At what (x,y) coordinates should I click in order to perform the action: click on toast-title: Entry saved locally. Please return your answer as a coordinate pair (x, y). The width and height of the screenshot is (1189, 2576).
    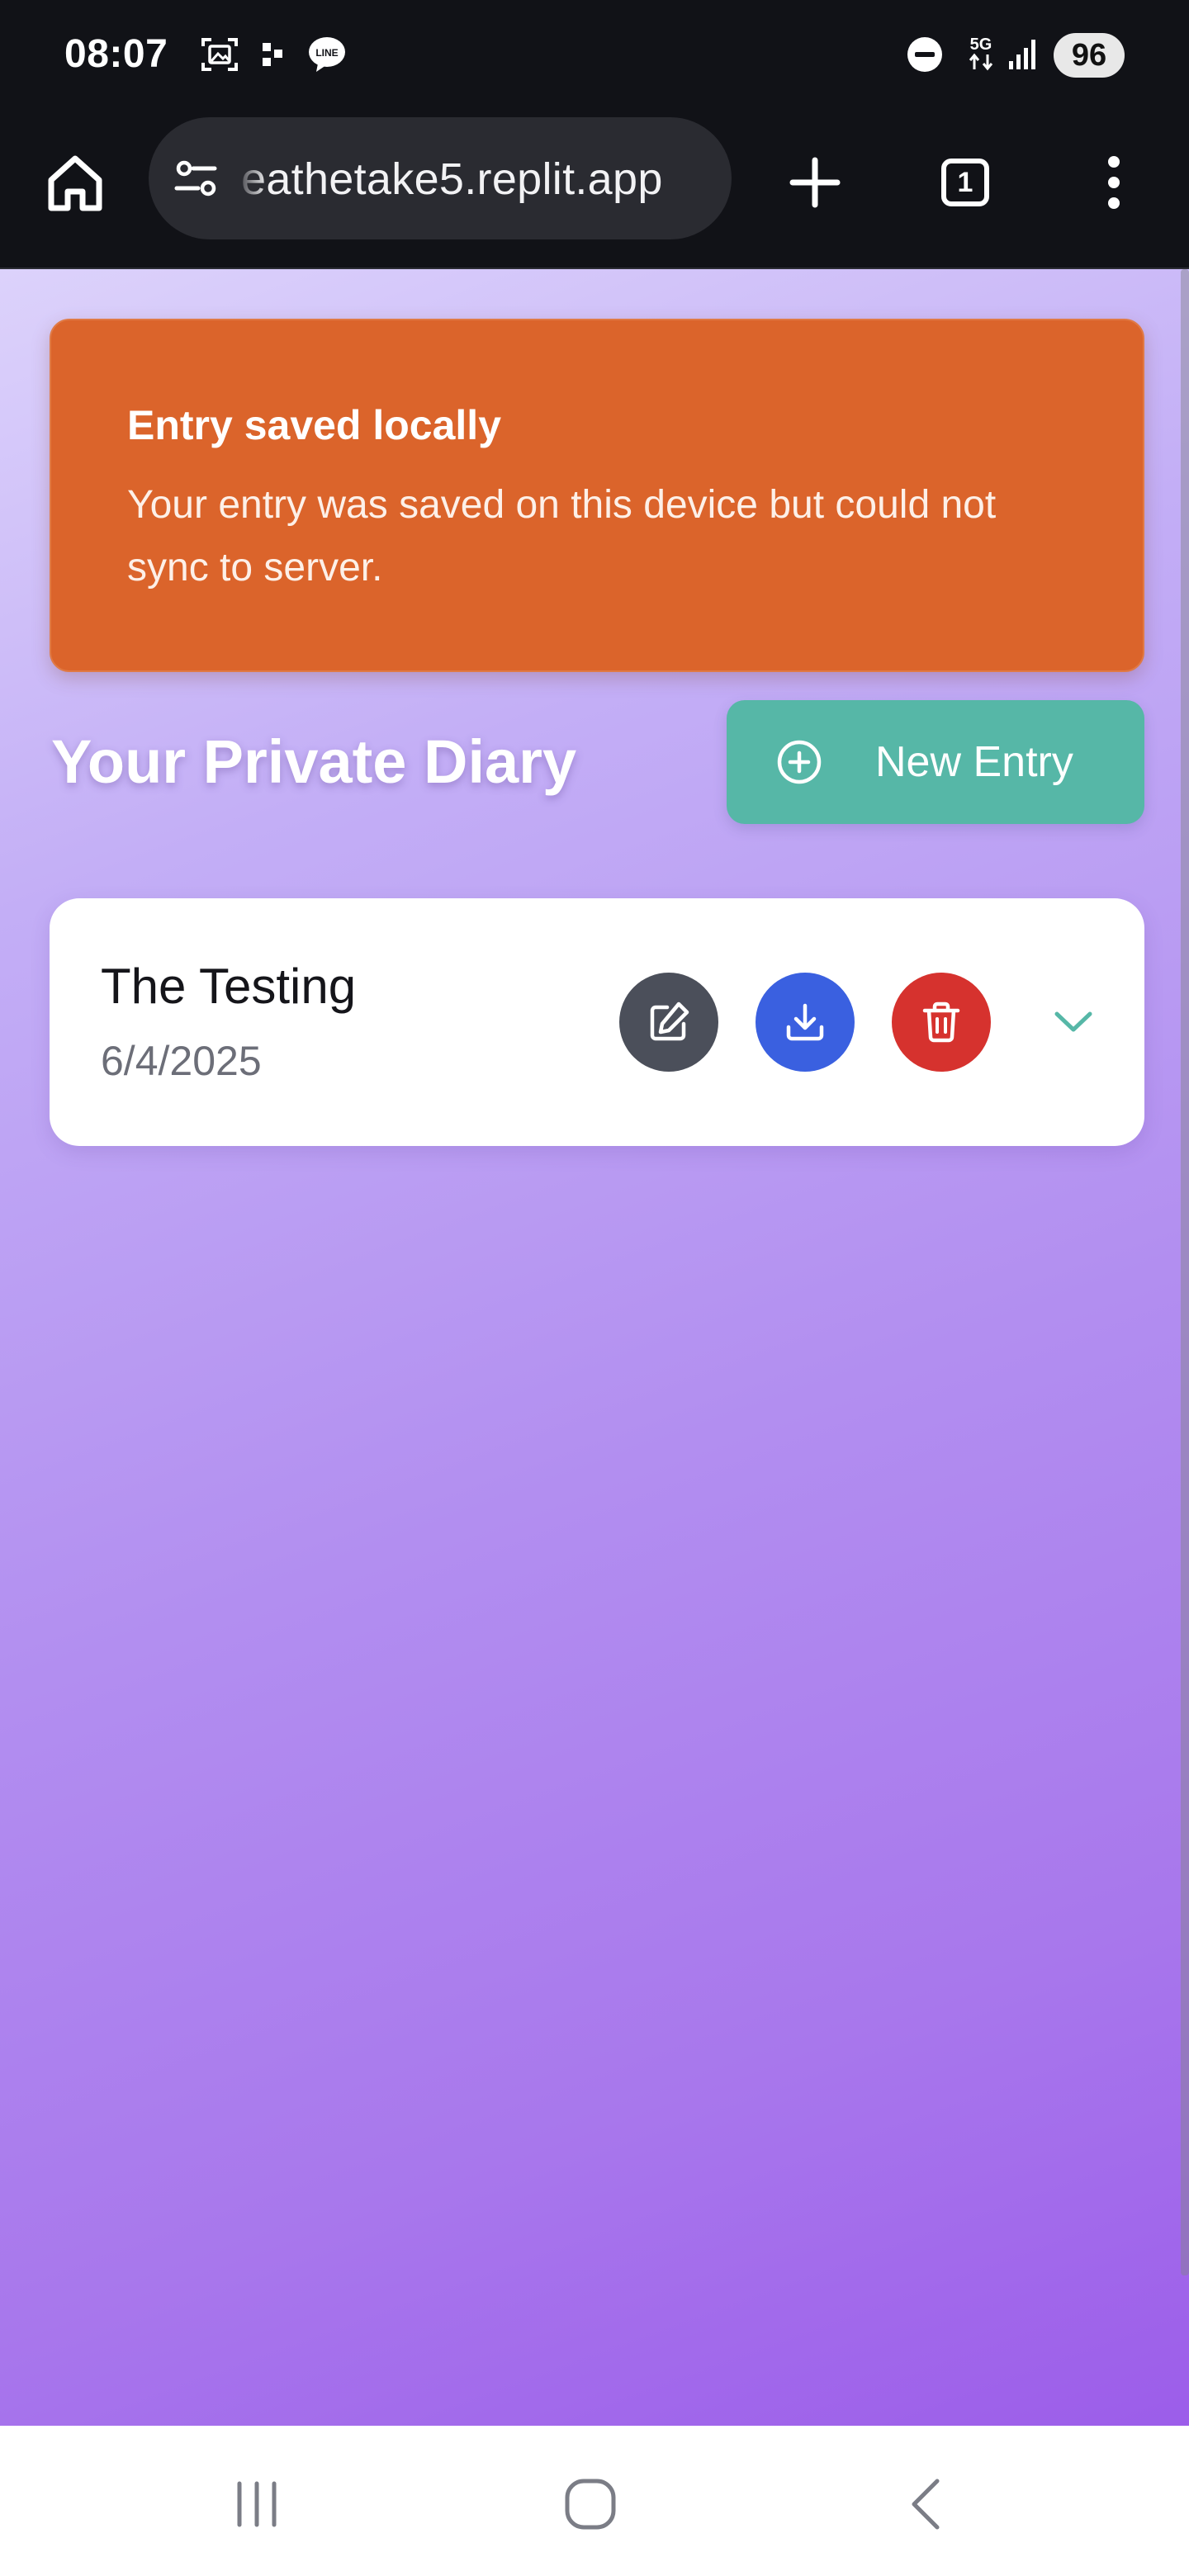
    Looking at the image, I should click on (314, 425).